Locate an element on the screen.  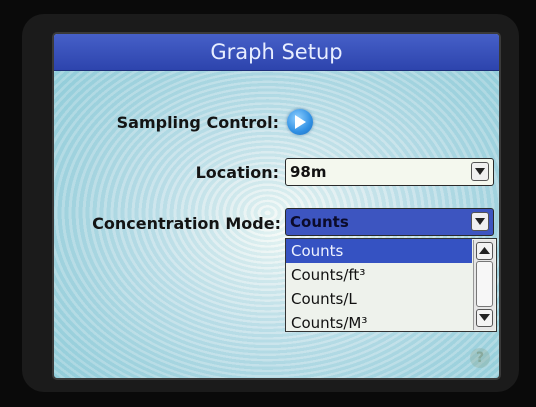
scroll-thumb is located at coordinates (484, 284).